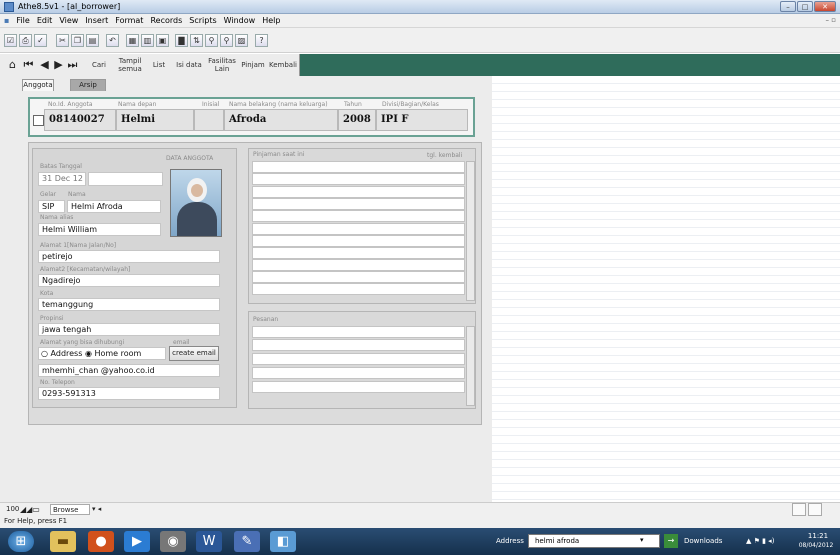  Describe the element at coordinates (226, 40) in the screenshot. I see `replace-icon: ⚲` at that location.